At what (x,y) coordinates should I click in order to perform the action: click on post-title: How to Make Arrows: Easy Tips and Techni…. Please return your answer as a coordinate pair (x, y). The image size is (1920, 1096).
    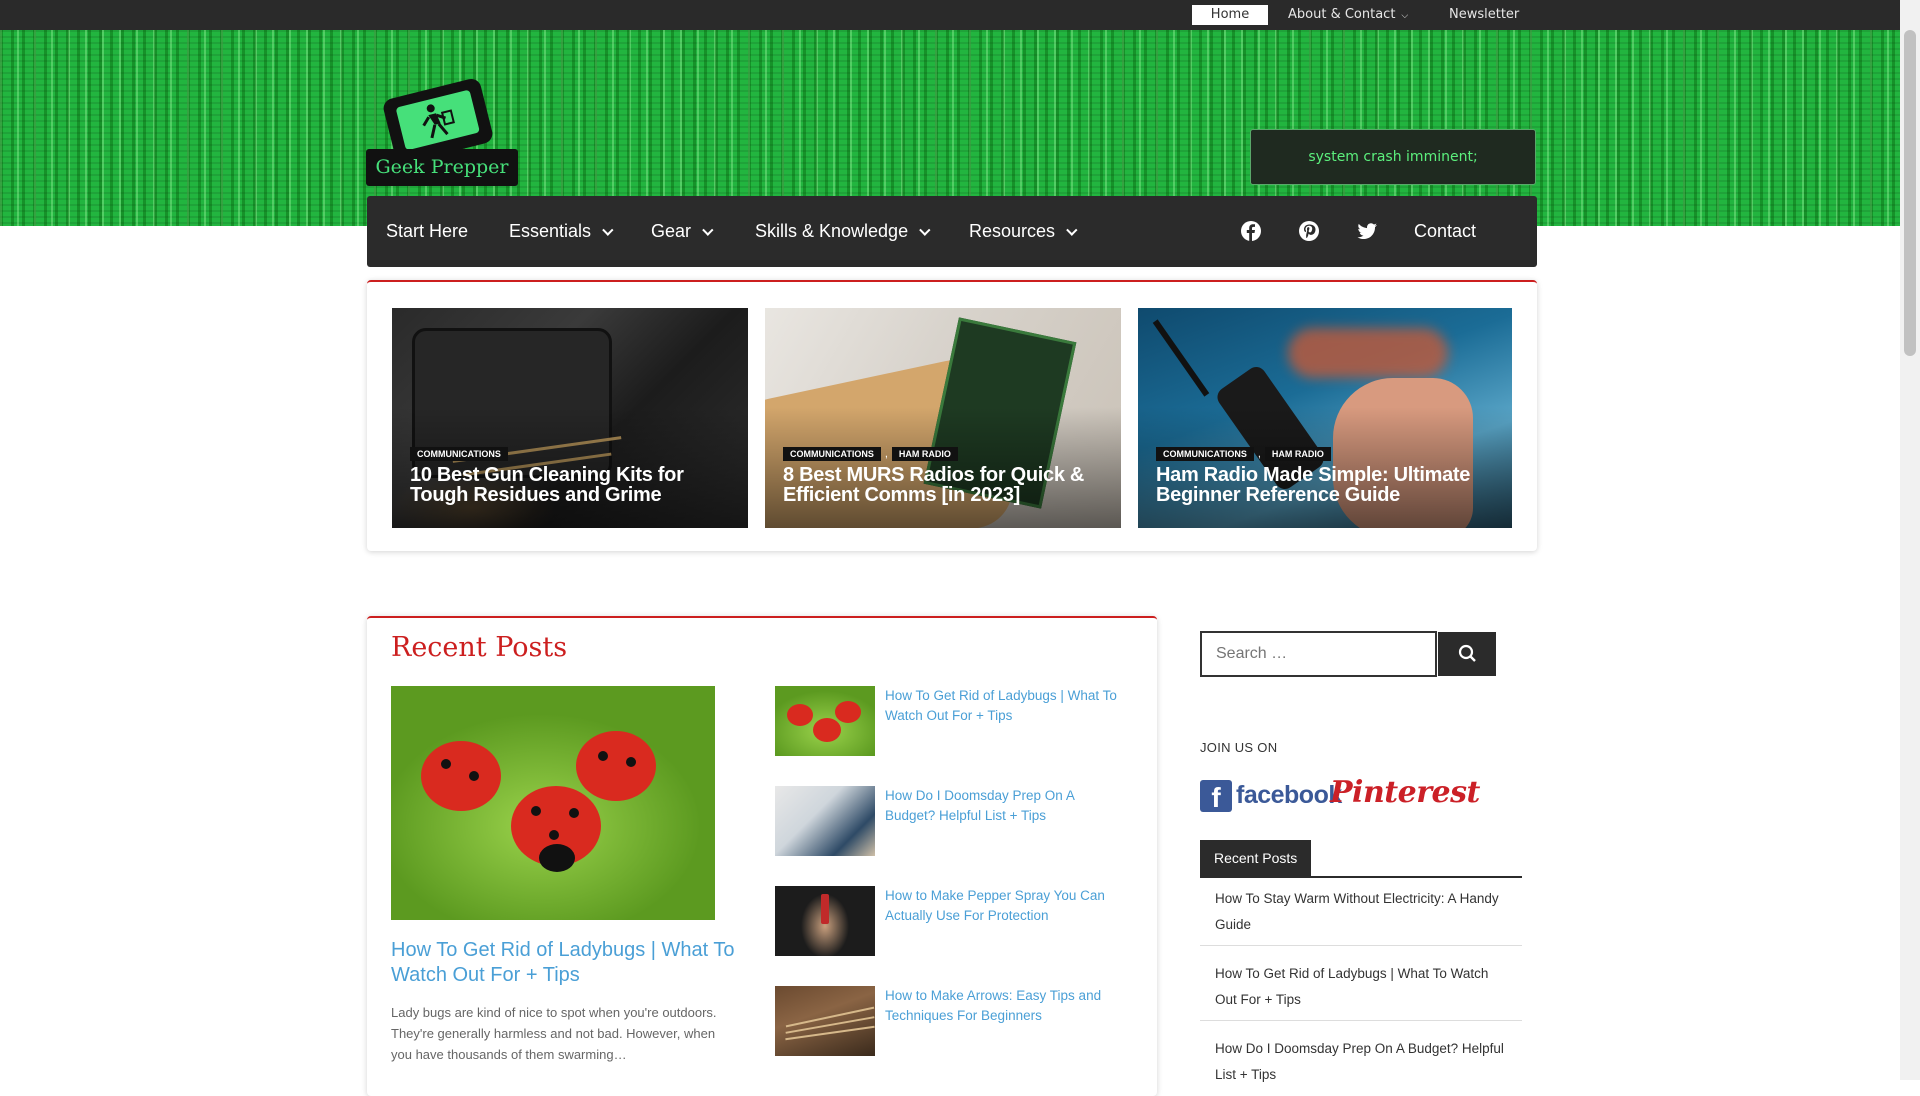
    Looking at the image, I should click on (1005, 1006).